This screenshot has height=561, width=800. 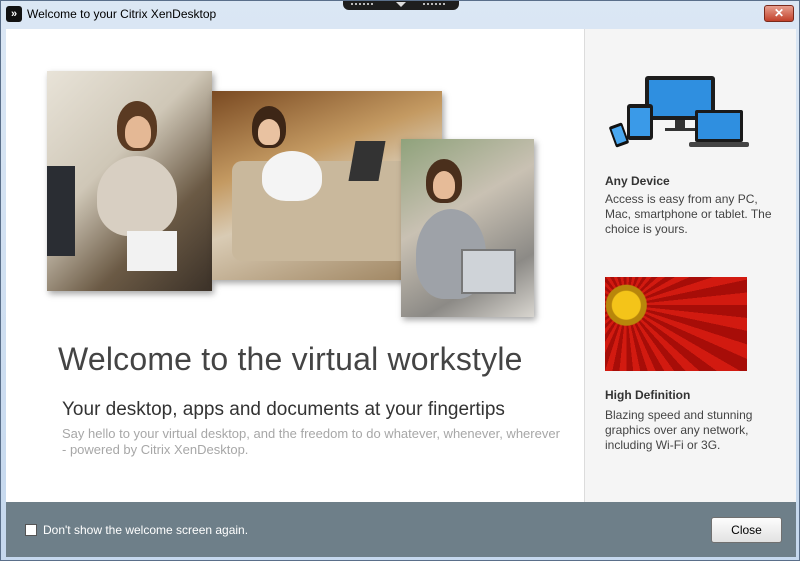 I want to click on office-woman-photo, so click(x=129, y=181).